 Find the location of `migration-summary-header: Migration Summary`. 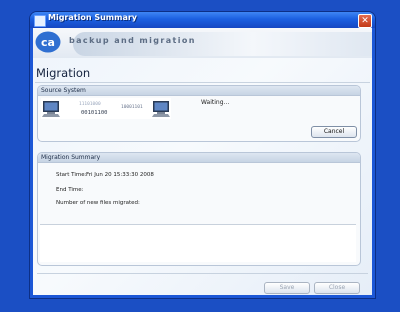

migration-summary-header: Migration Summary is located at coordinates (199, 158).